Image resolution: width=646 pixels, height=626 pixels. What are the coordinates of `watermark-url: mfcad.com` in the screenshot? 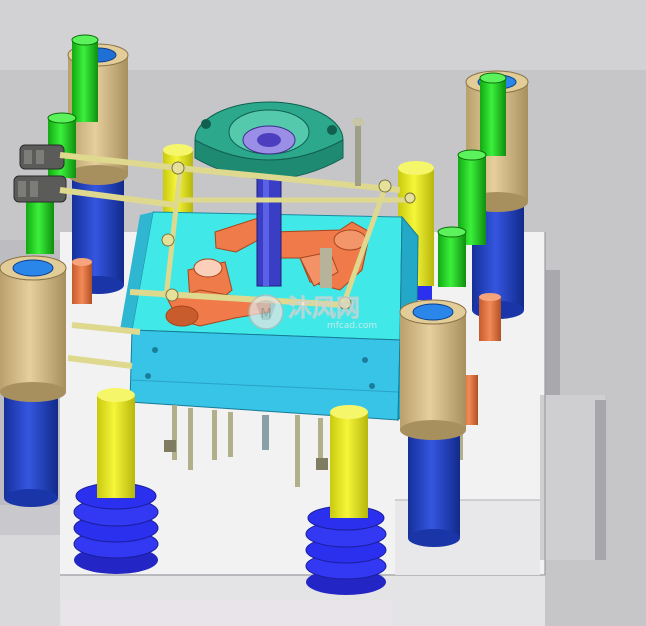 It's located at (352, 326).